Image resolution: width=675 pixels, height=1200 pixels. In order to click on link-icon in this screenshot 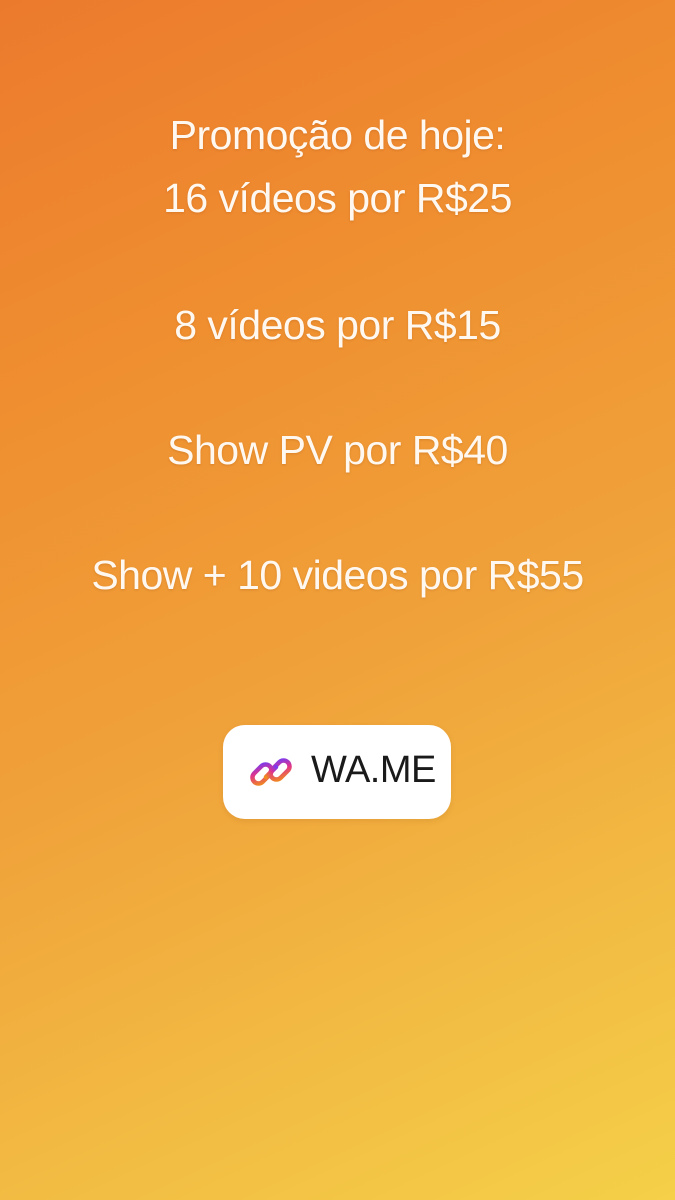, I will do `click(271, 772)`.